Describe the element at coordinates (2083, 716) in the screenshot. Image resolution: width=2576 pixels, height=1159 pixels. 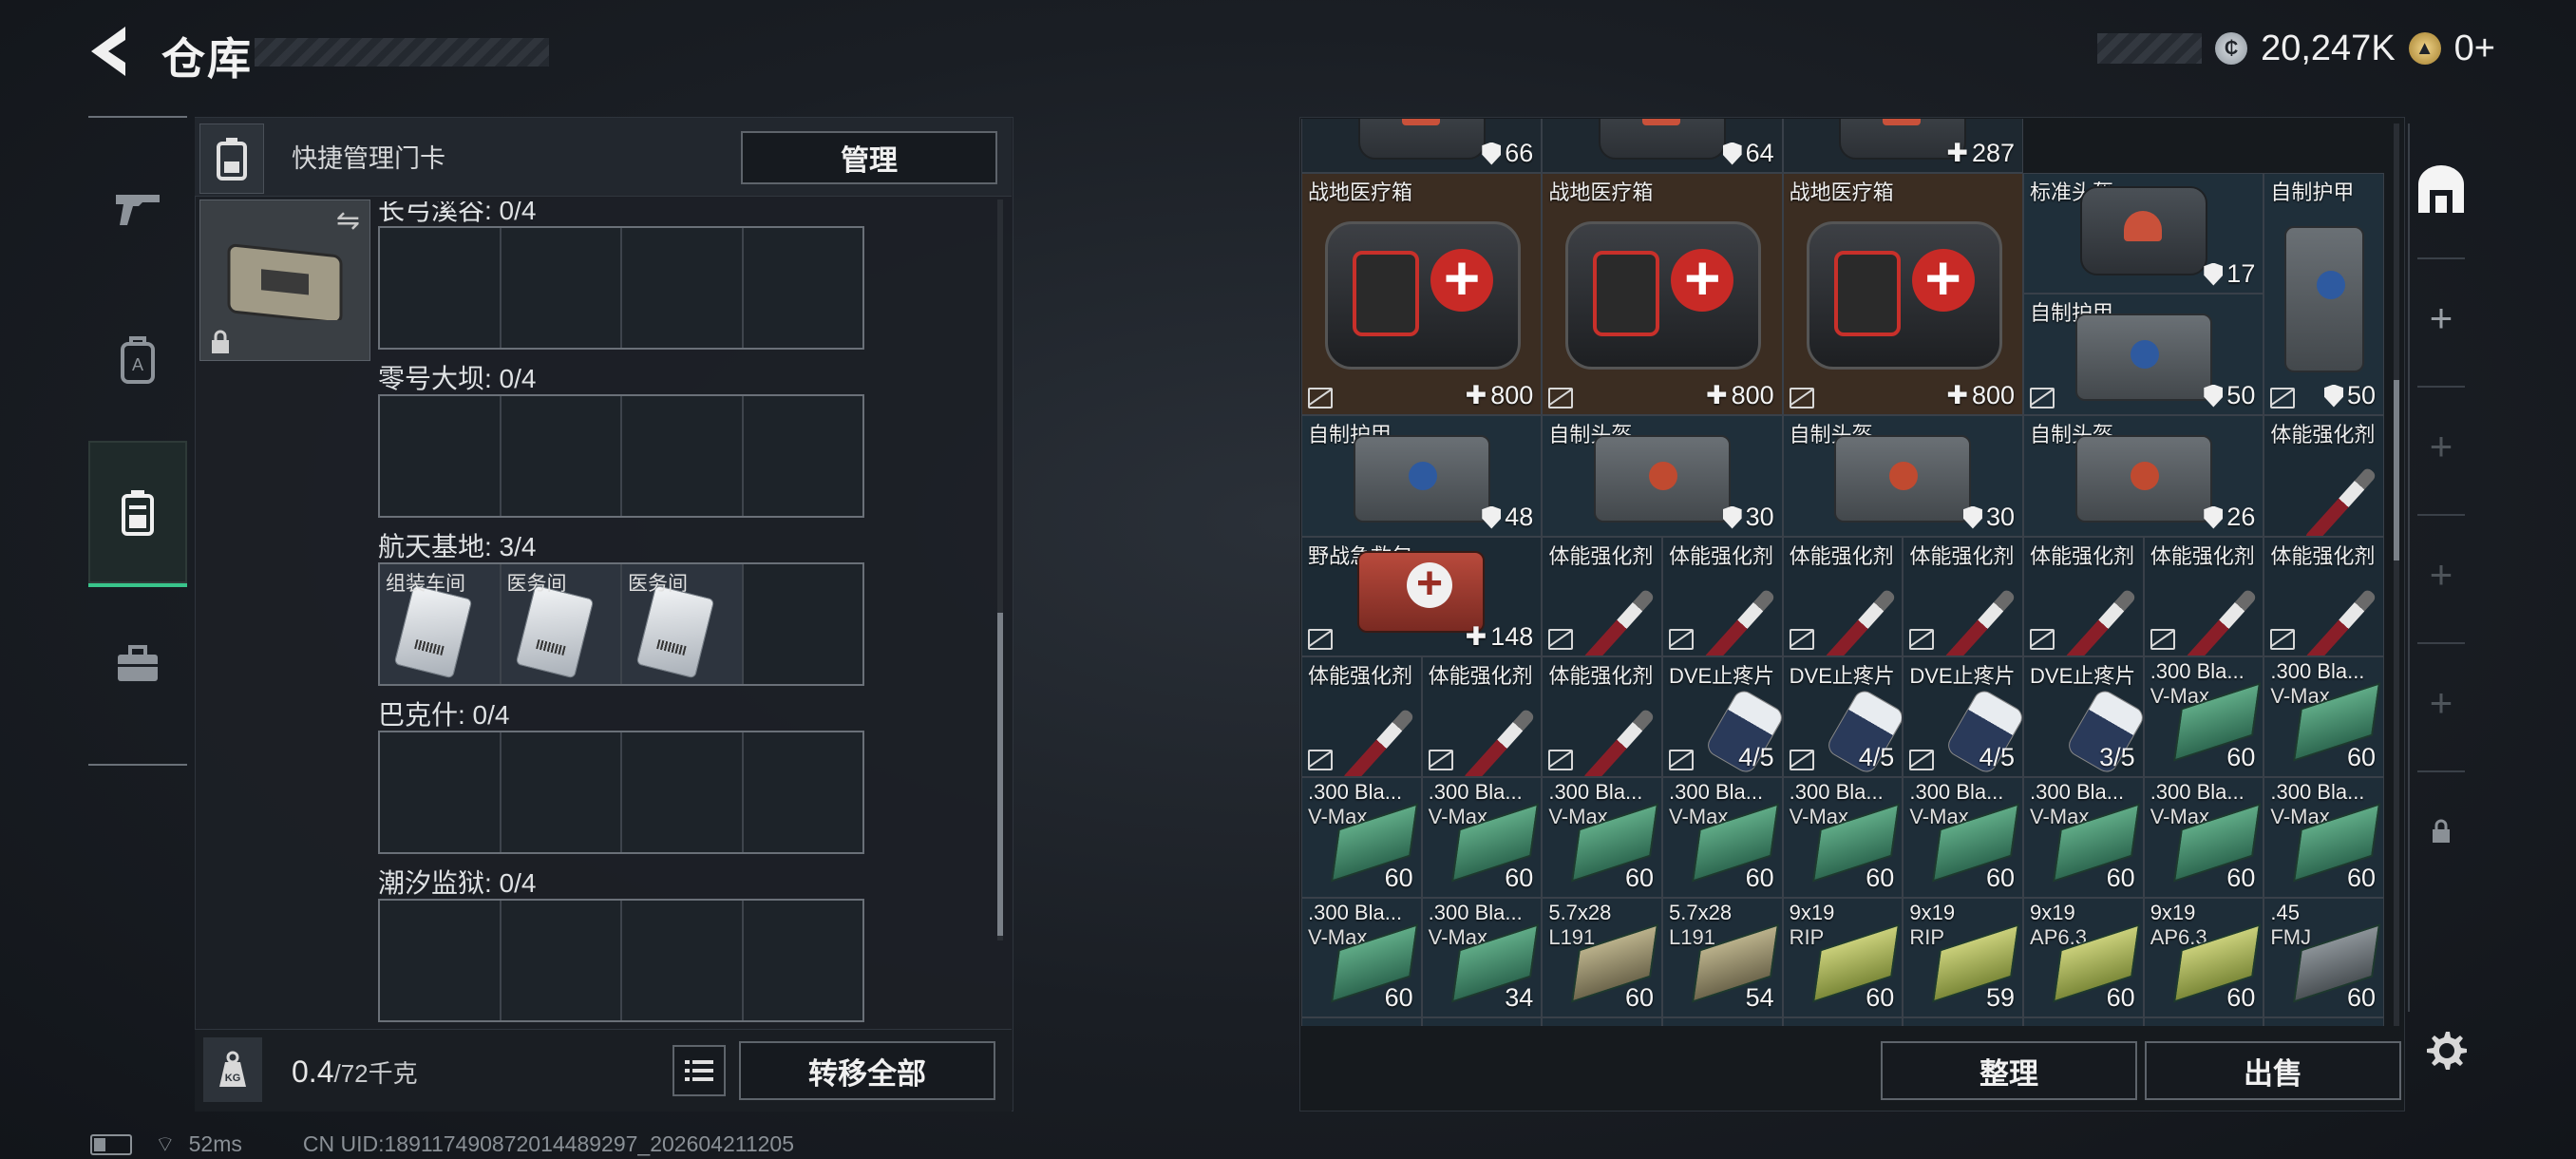
I see `storage-item-painkiller: DVE止疼片 3/5` at that location.